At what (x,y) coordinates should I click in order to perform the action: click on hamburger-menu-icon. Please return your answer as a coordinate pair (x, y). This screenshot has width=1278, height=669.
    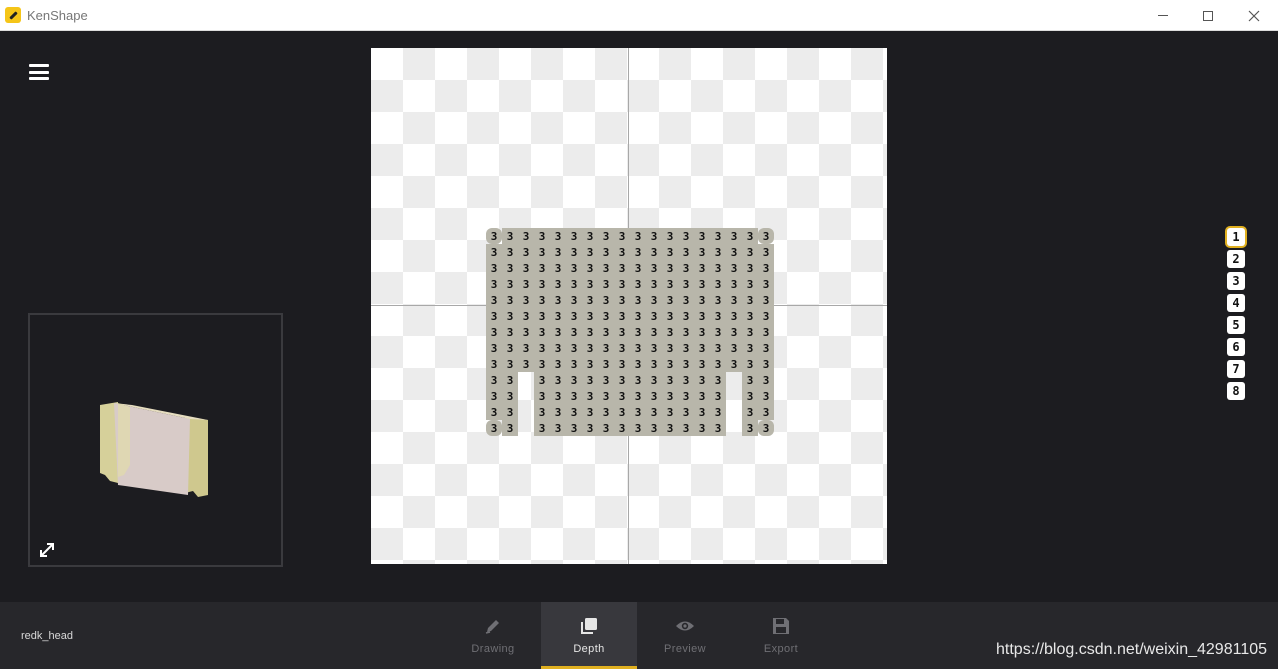
    Looking at the image, I should click on (39, 72).